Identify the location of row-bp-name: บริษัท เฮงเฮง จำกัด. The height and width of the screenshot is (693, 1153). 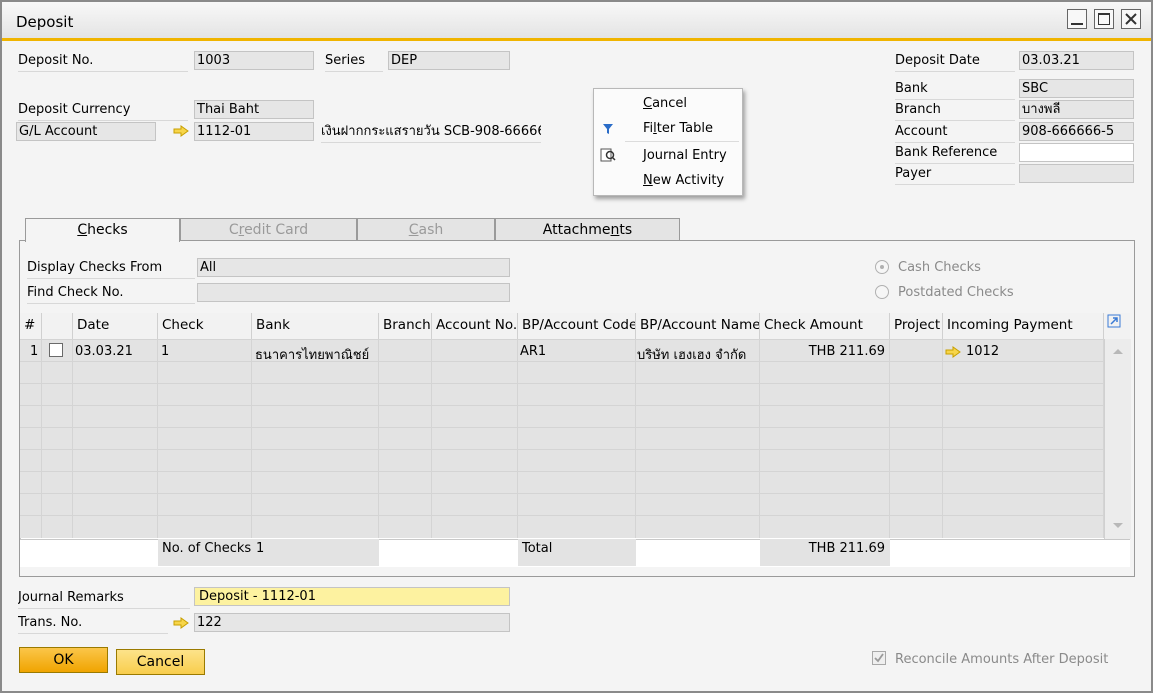
(691, 354).